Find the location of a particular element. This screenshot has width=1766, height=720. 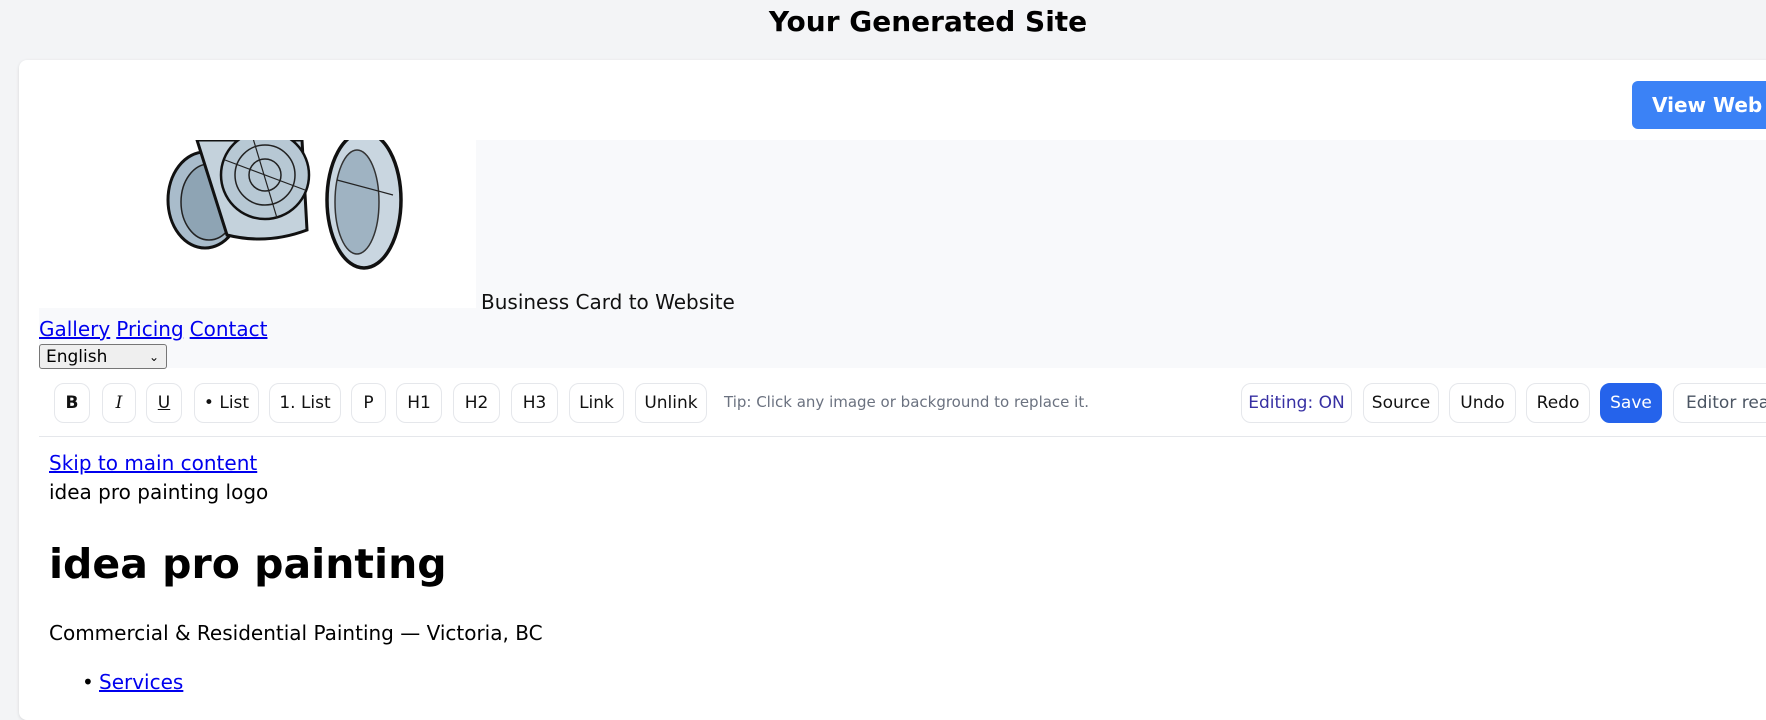

editing-toggle: Editing: ON is located at coordinates (1296, 403).